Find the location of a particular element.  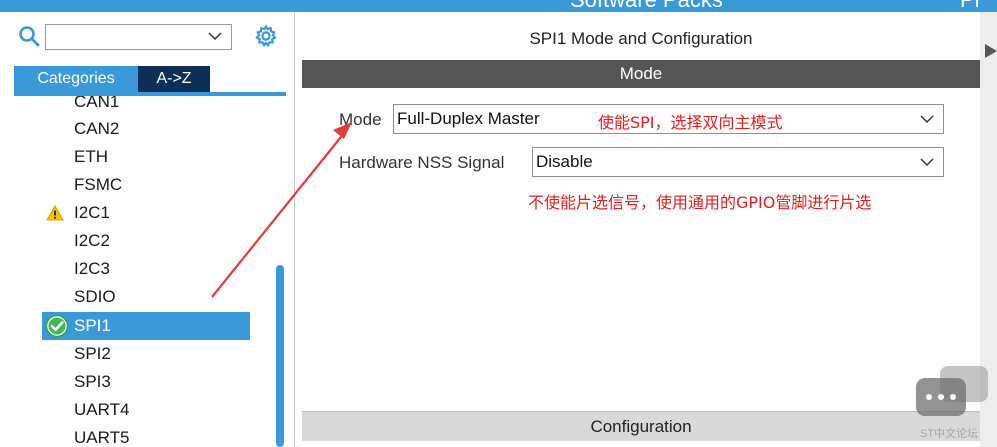

list-item-sdio: SDIO is located at coordinates (130, 297).